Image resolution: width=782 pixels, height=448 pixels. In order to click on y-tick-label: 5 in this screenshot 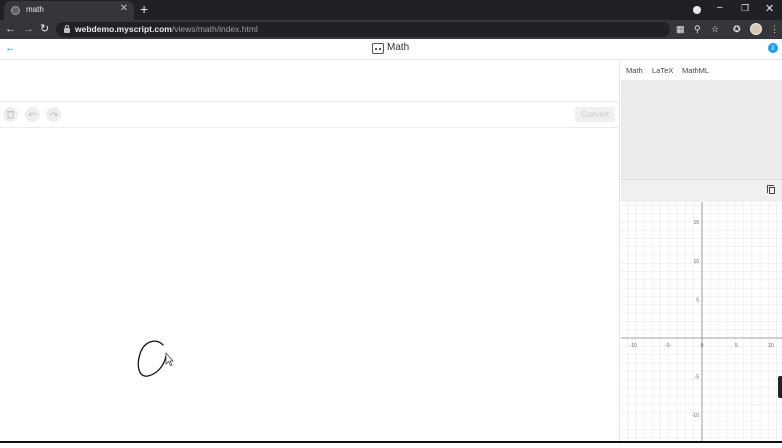, I will do `click(697, 300)`.